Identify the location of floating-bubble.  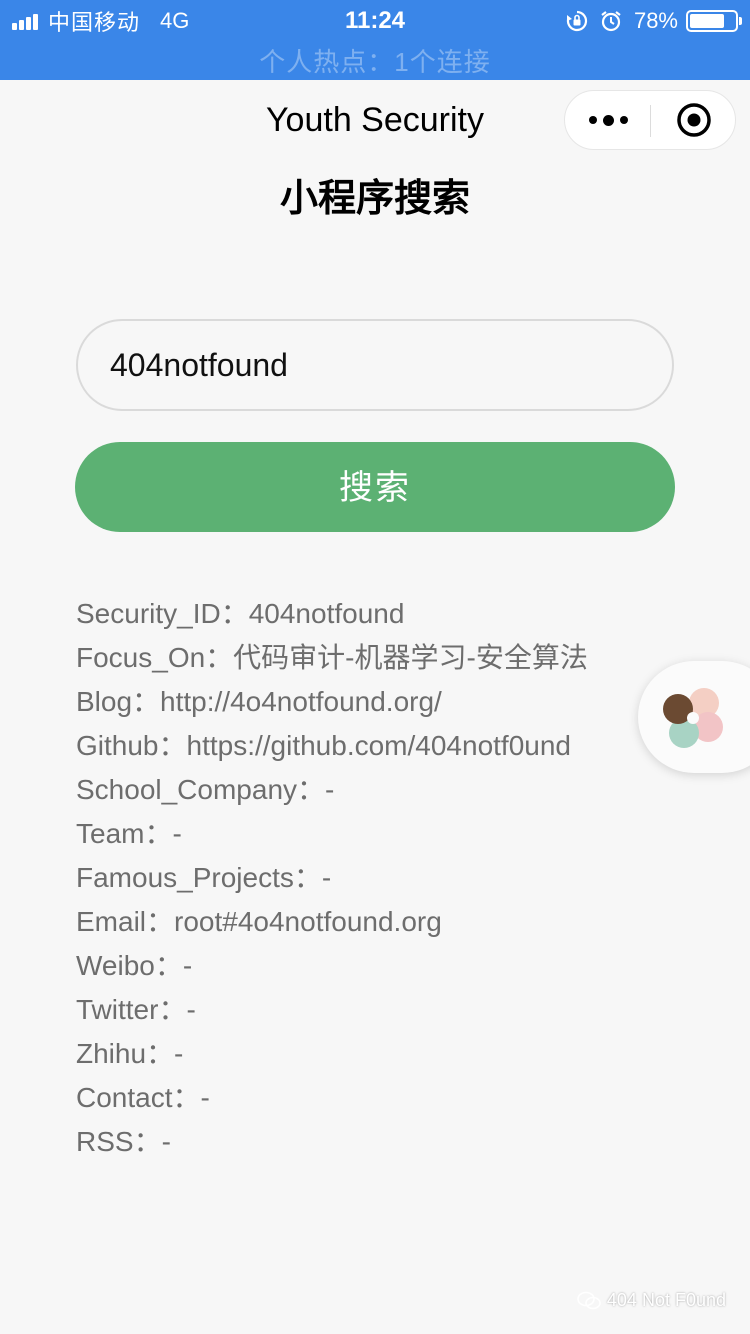
(694, 717).